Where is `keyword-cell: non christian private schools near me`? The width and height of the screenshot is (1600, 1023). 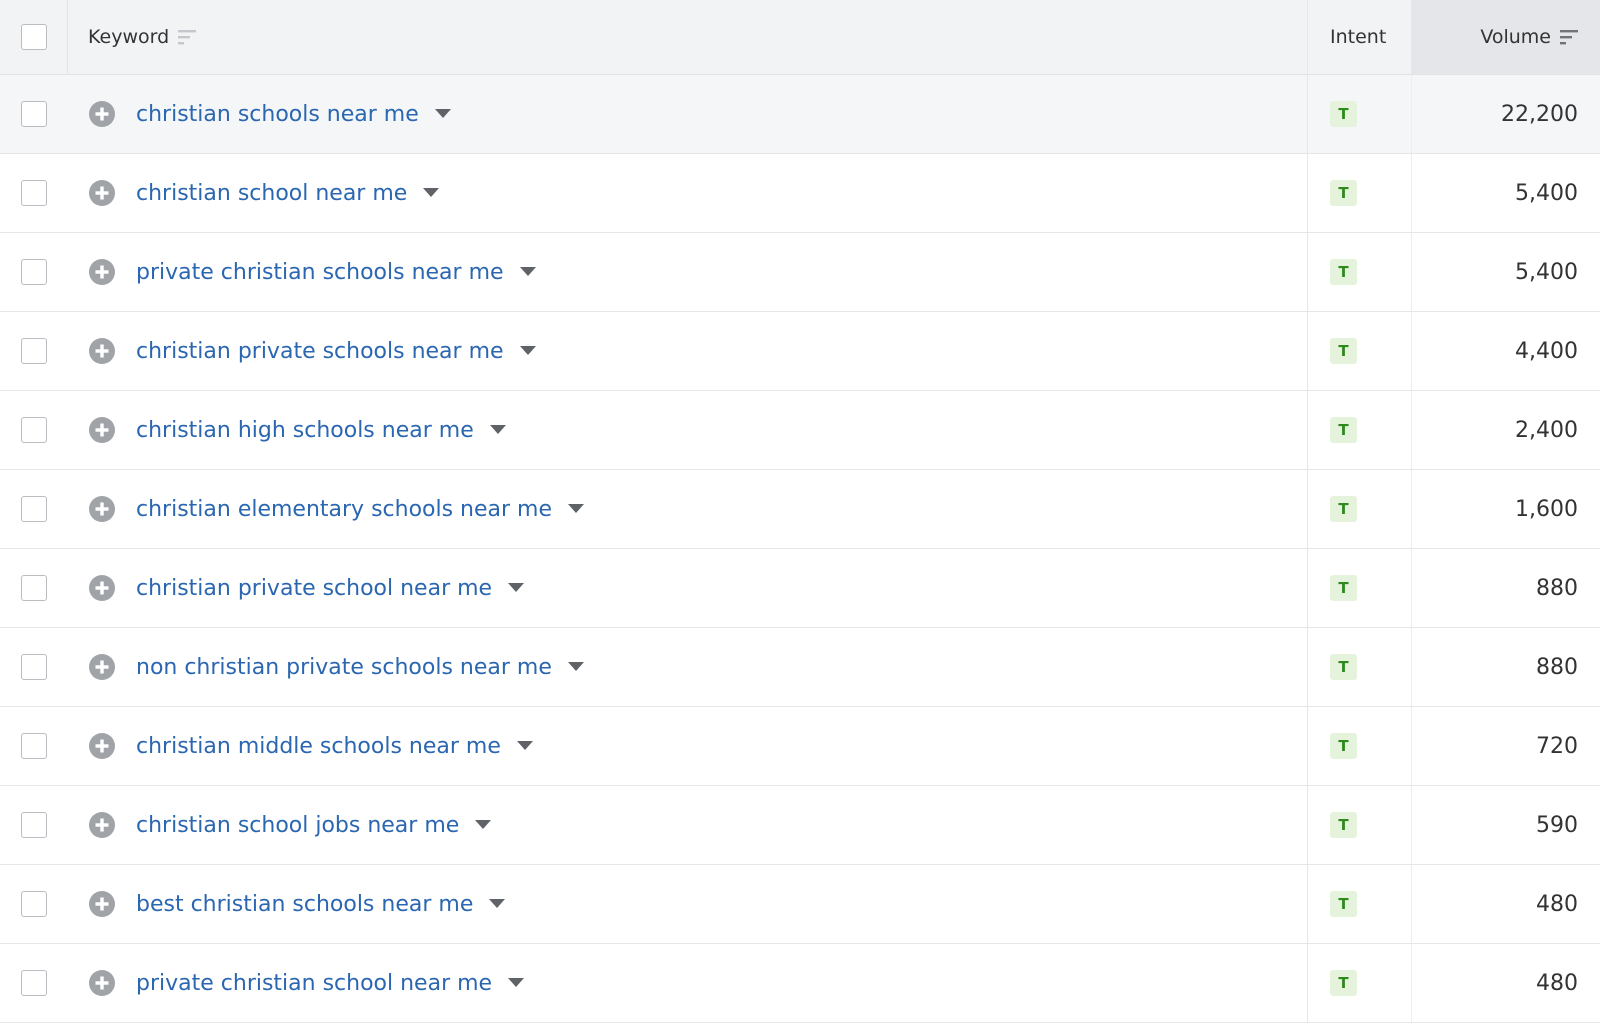
keyword-cell: non christian private schools near me is located at coordinates (687, 667).